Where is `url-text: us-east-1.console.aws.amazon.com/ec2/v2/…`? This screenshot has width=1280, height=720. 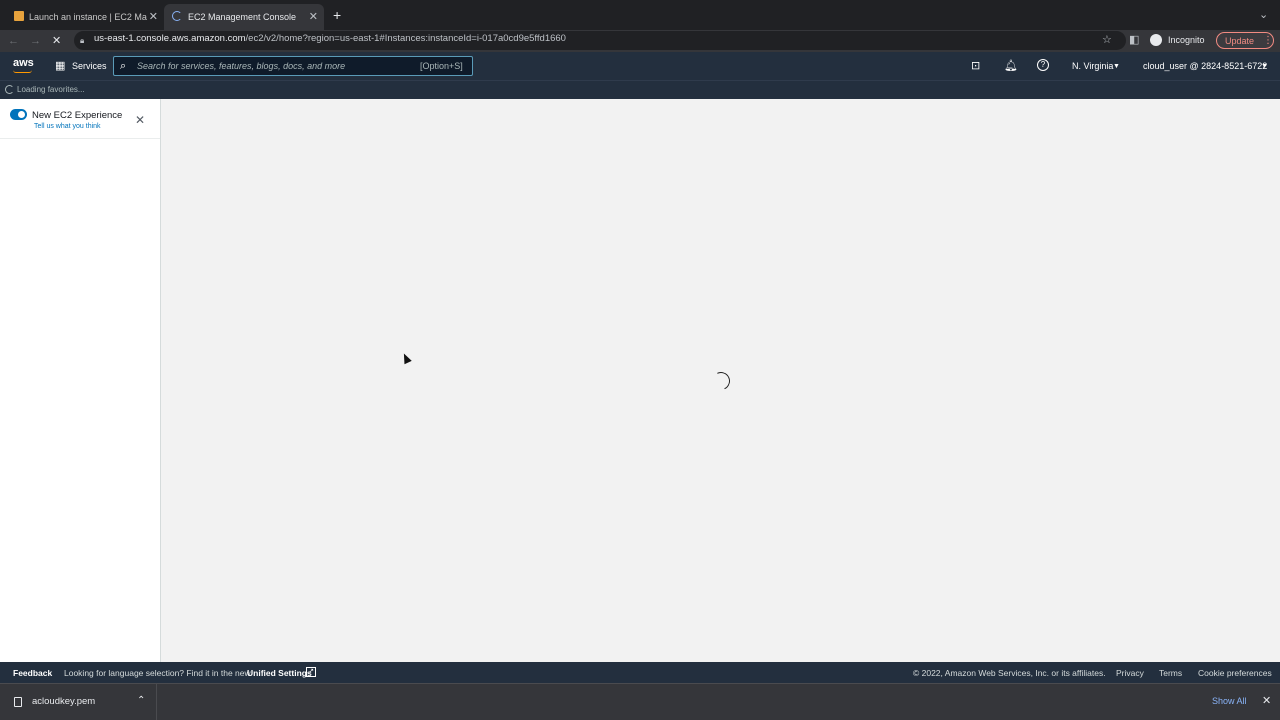 url-text: us-east-1.console.aws.amazon.com/ec2/v2/… is located at coordinates (330, 38).